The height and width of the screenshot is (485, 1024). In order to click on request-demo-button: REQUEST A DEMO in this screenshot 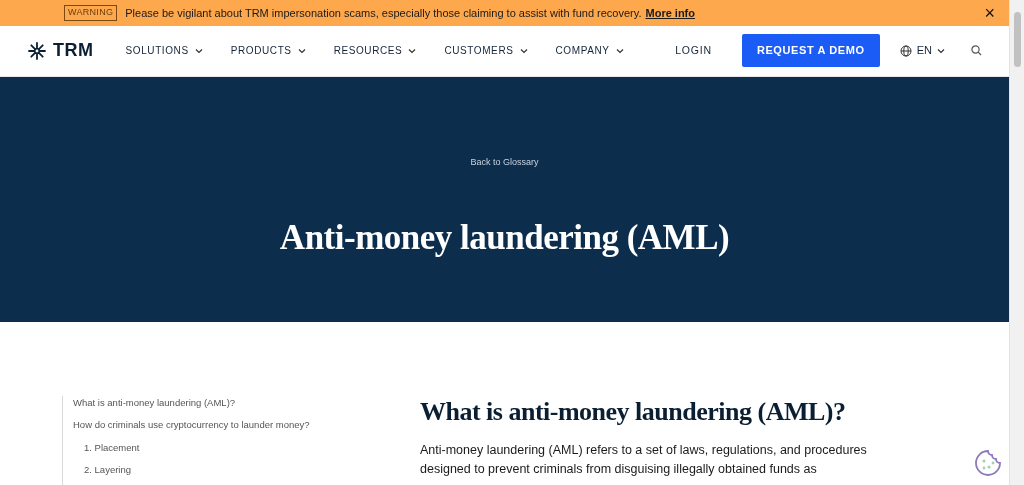, I will do `click(810, 50)`.